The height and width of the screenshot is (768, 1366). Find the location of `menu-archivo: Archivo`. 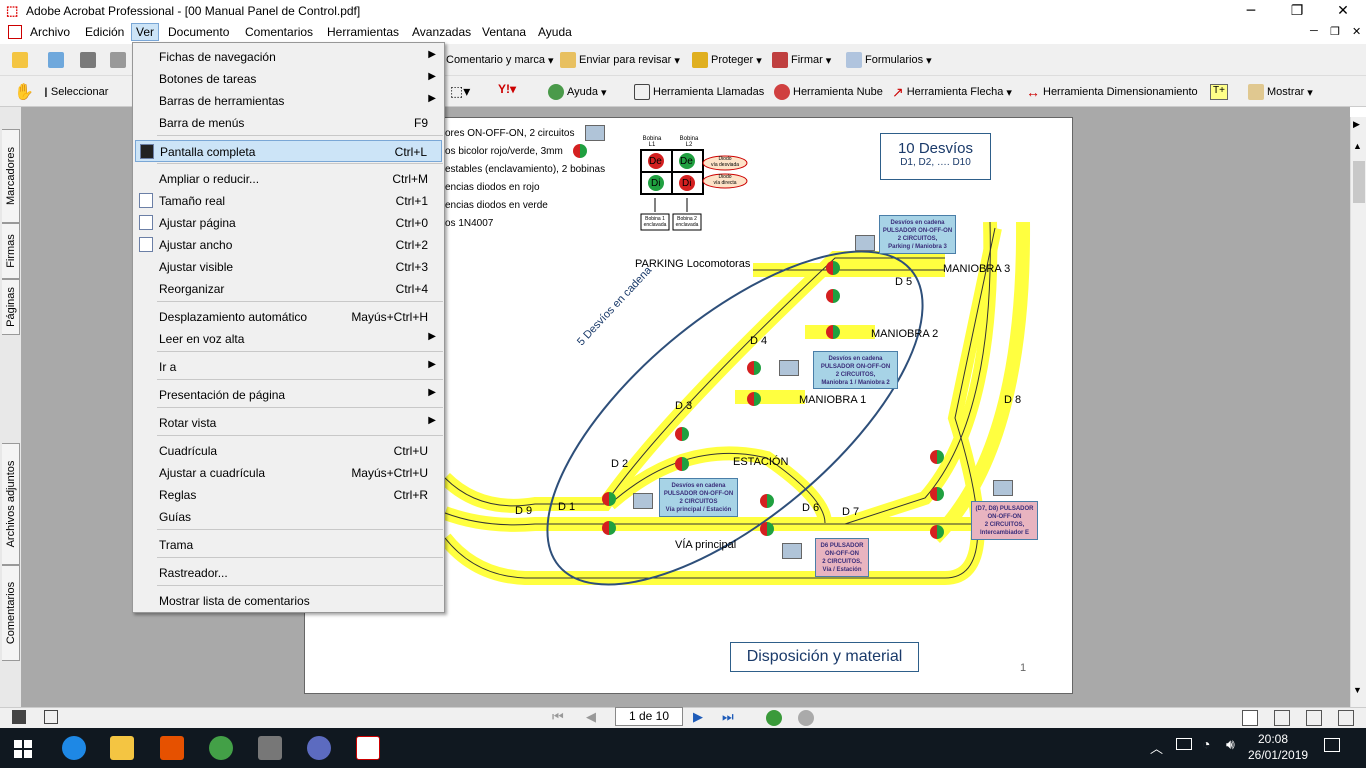

menu-archivo: Archivo is located at coordinates (50, 32).